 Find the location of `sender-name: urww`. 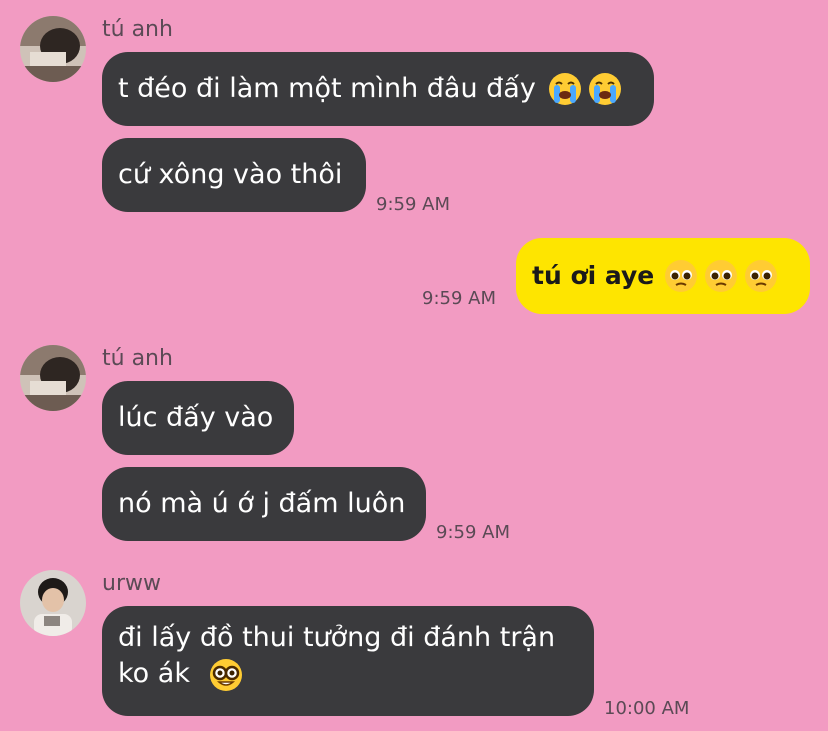

sender-name: urww is located at coordinates (131, 583).